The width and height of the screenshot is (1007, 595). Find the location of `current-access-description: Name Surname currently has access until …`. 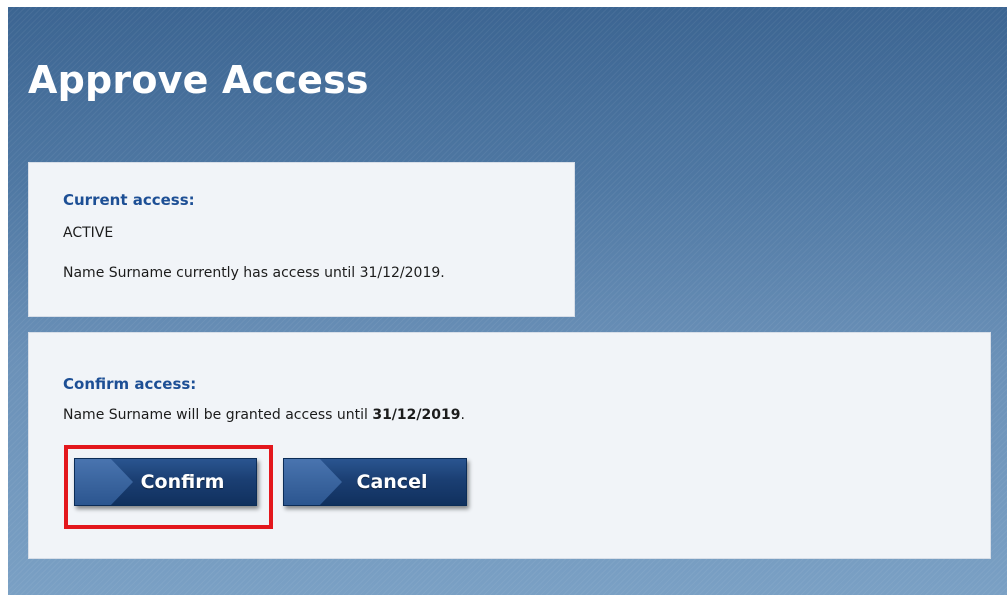

current-access-description: Name Surname currently has access until … is located at coordinates (254, 273).